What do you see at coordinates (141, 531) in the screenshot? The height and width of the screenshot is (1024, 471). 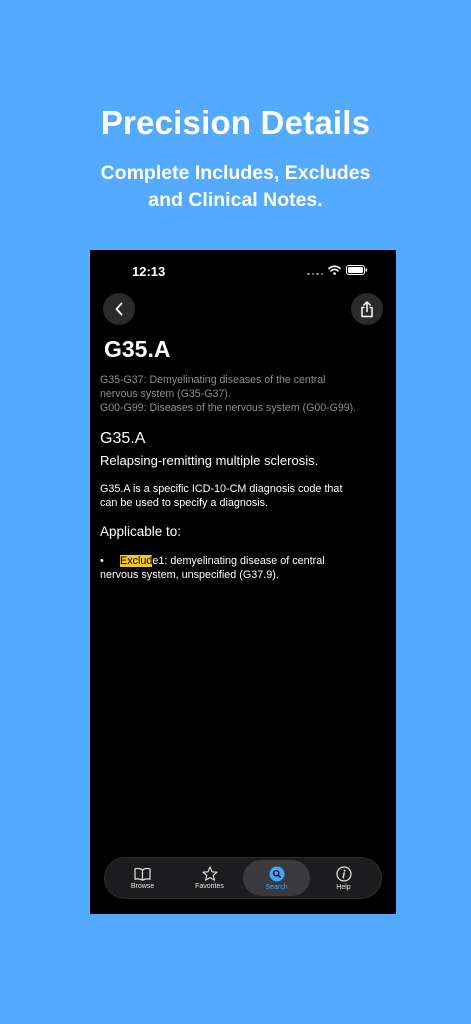 I see `applicable-label: Applicable to:` at bounding box center [141, 531].